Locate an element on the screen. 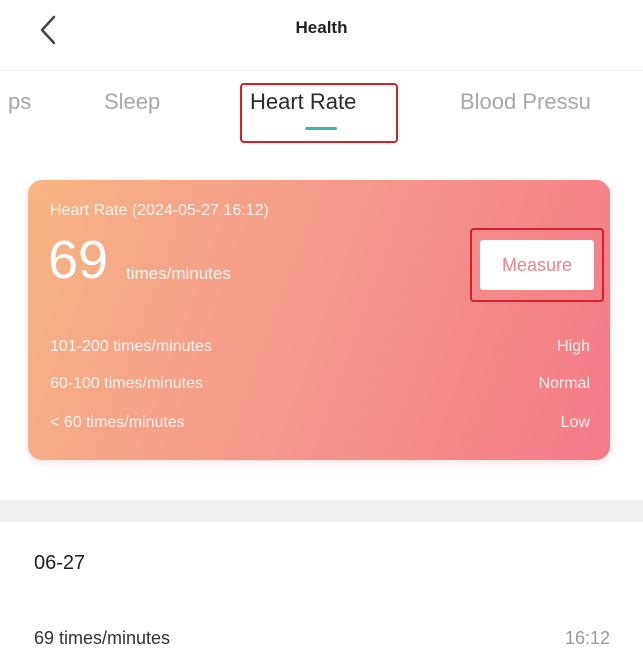  tab-bar: ps Sleep Heart Rate Blood Pressu is located at coordinates (321, 110).